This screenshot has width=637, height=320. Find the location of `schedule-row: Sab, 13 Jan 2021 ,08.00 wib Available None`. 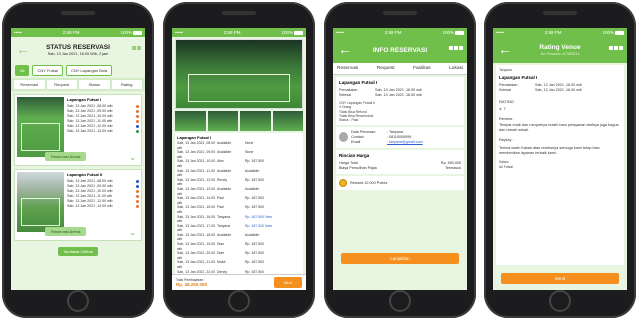

schedule-row: Sab, 13 Jan 2021 ,08.00 wib Available None is located at coordinates (239, 145).